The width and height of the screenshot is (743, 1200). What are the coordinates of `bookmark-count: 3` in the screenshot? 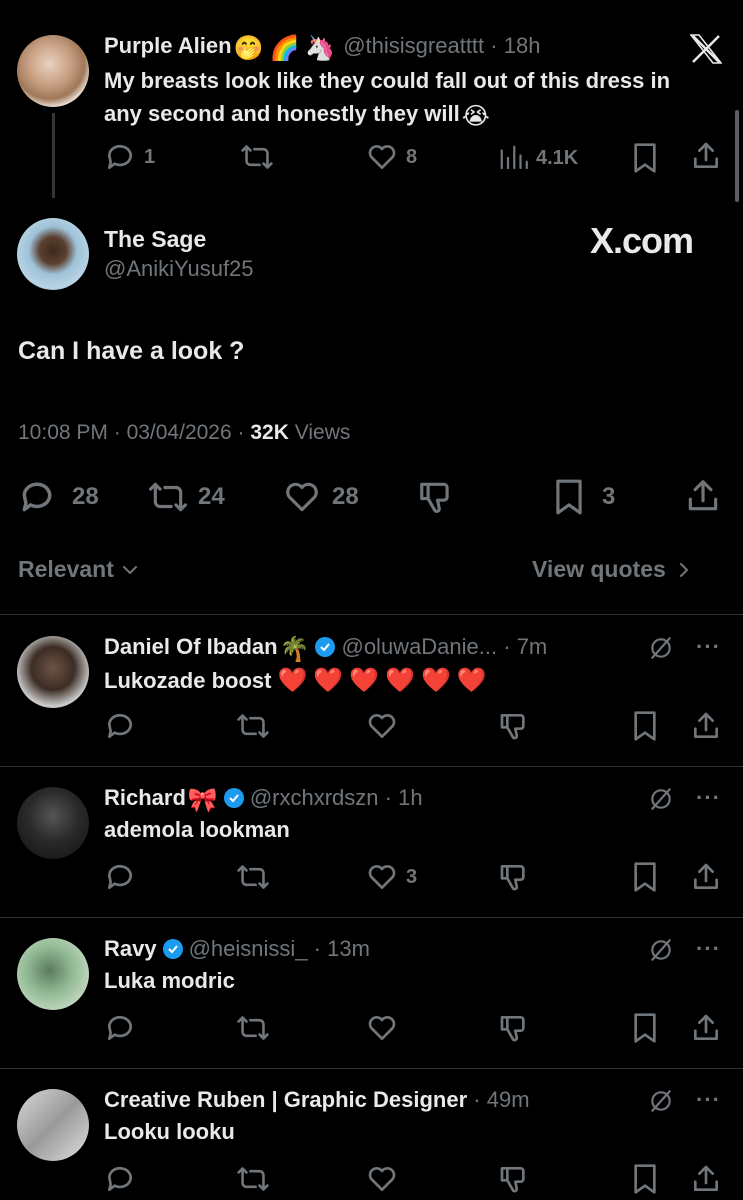 It's located at (609, 496).